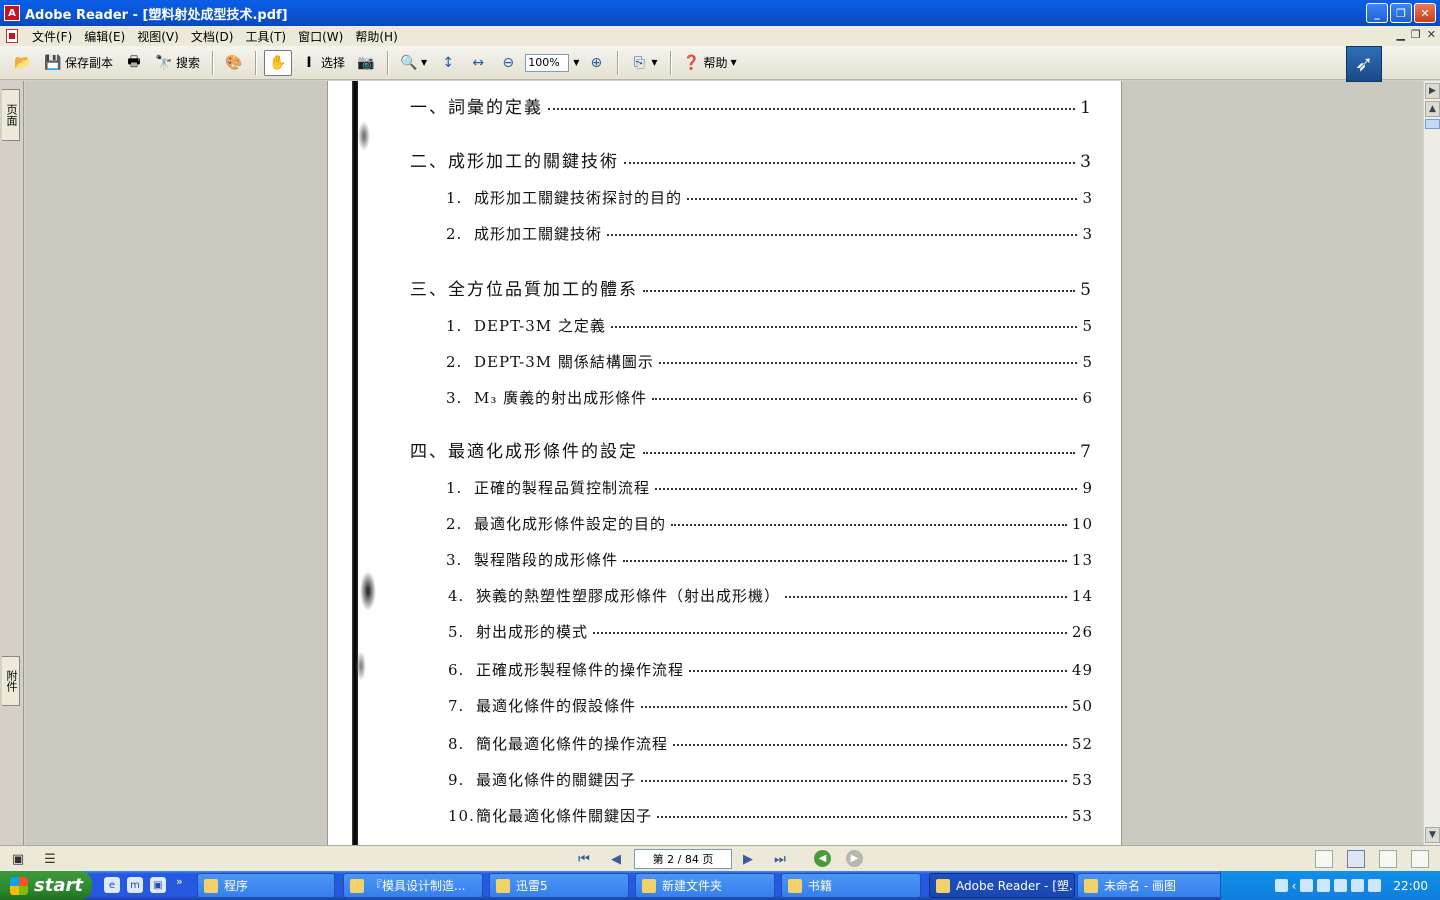 This screenshot has width=1440, height=900. Describe the element at coordinates (23, 63) in the screenshot. I see `open-button: 📂` at that location.